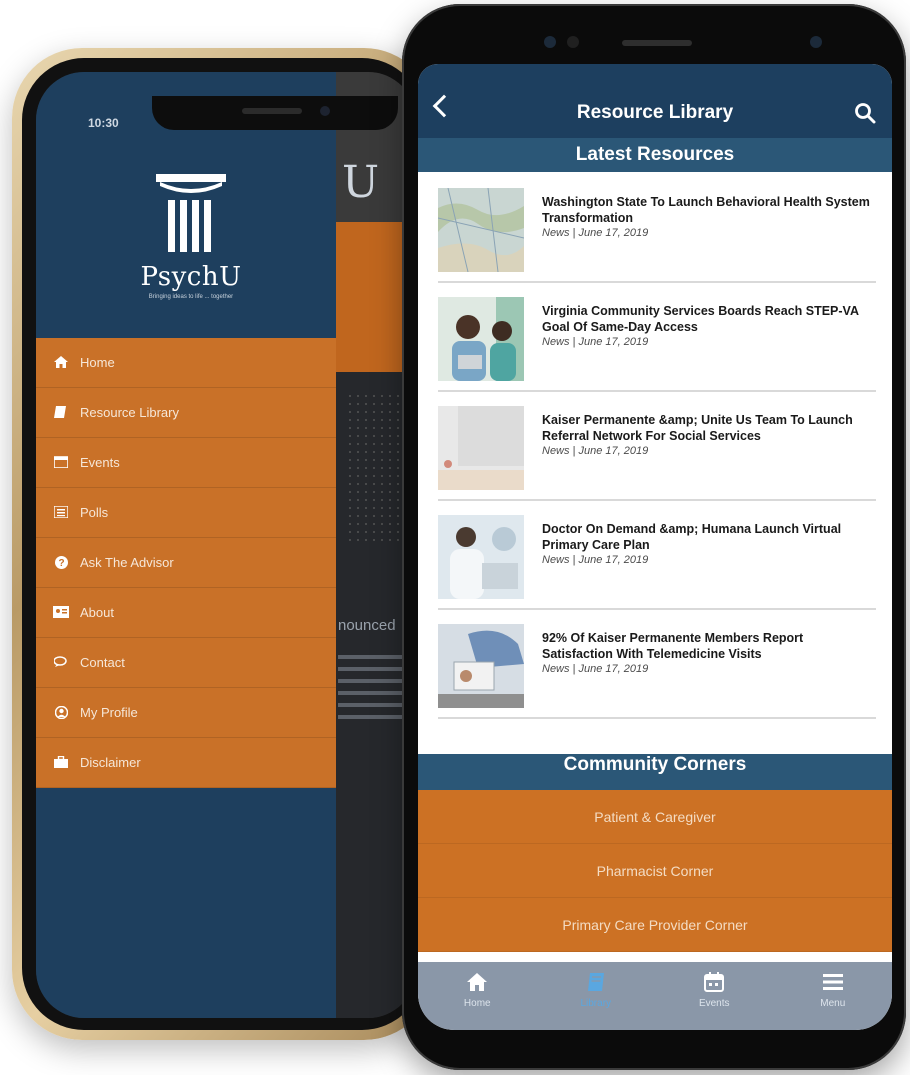  I want to click on chat-icon, so click(61, 662).